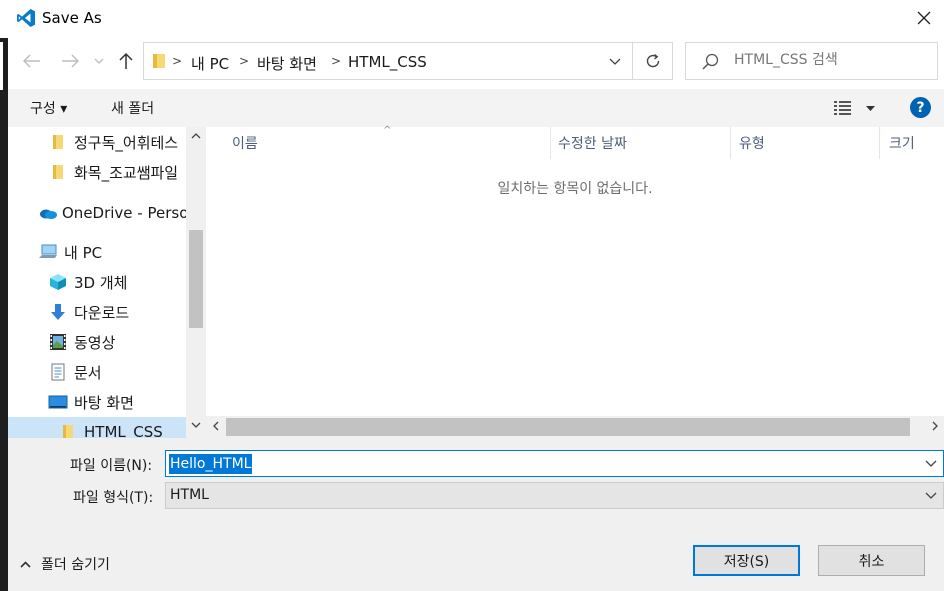  I want to click on column-header-size: 크기, so click(916, 143).